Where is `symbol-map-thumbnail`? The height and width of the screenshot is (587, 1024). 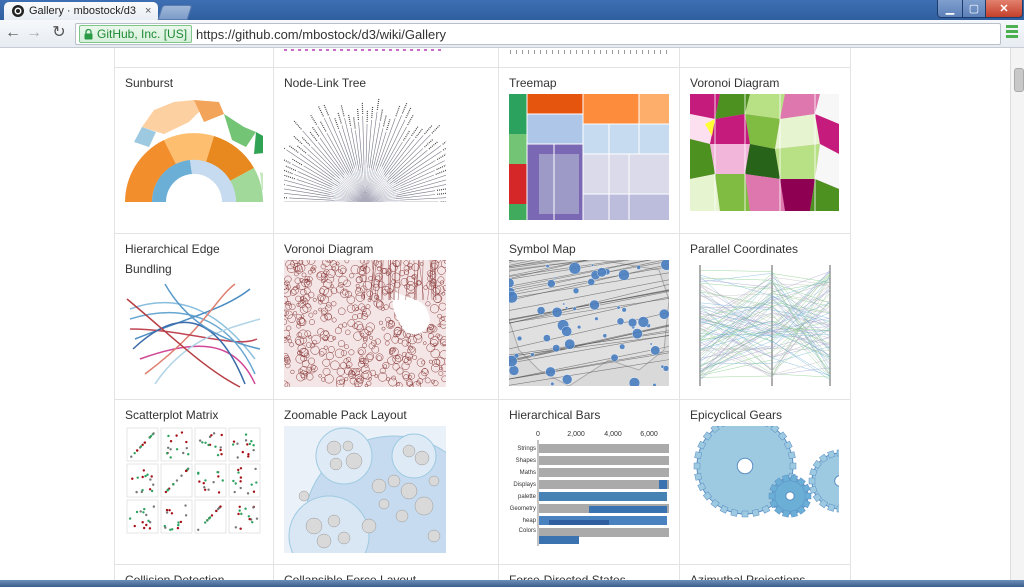 symbol-map-thumbnail is located at coordinates (589, 323).